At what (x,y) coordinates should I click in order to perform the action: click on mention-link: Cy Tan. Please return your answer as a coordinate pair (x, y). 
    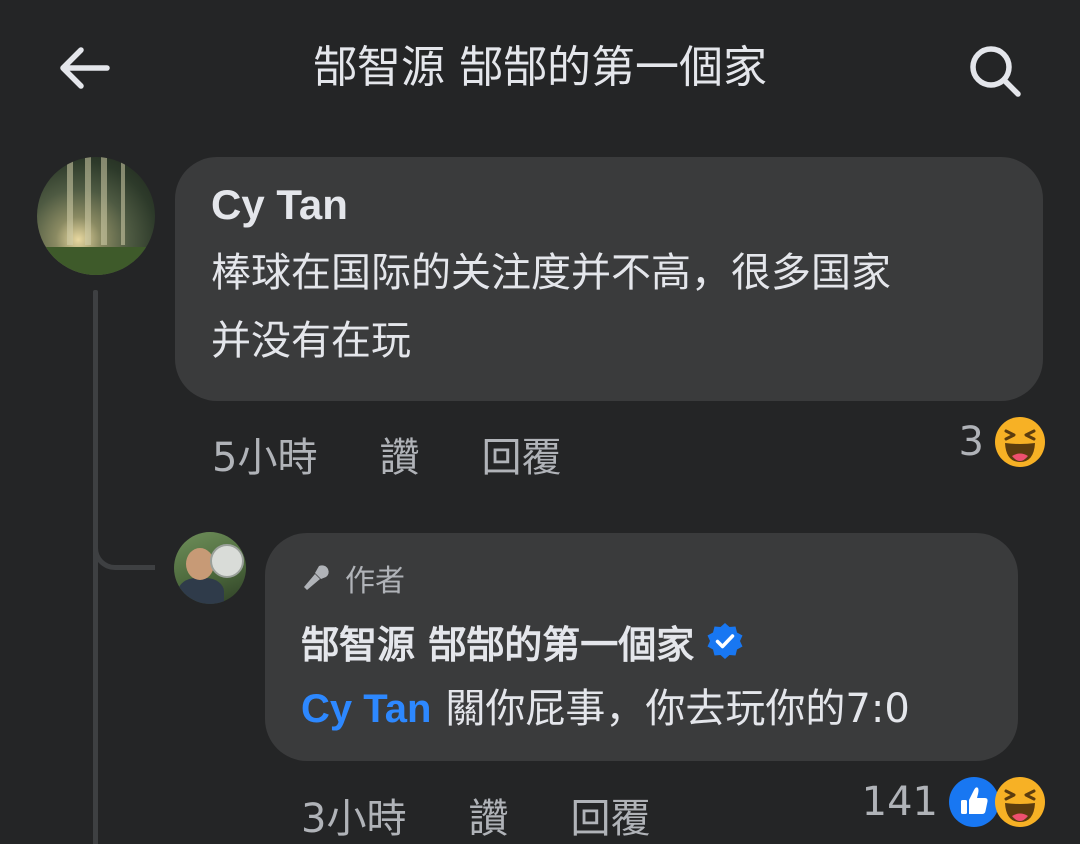
    Looking at the image, I should click on (366, 709).